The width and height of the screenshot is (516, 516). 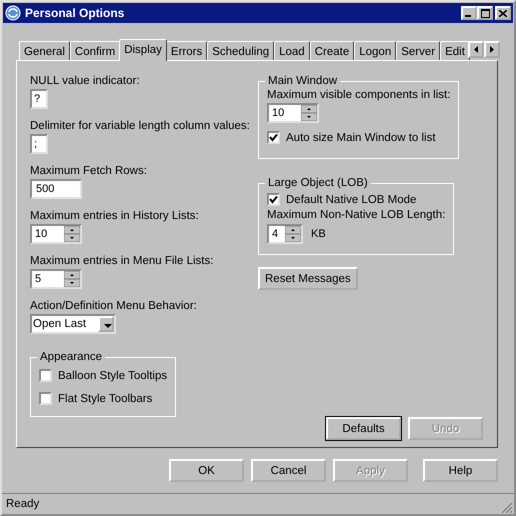 I want to click on dropdown-arrow-icon, so click(x=106, y=324).